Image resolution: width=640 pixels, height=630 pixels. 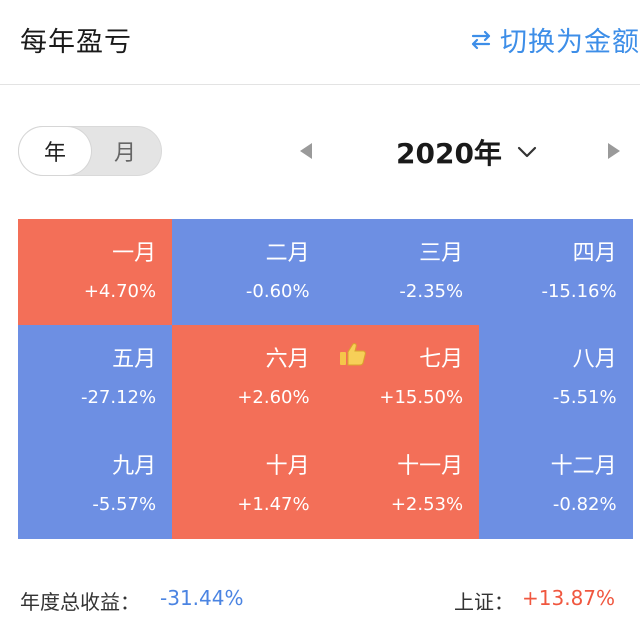 I want to click on month-return: -0.82%, so click(x=584, y=504).